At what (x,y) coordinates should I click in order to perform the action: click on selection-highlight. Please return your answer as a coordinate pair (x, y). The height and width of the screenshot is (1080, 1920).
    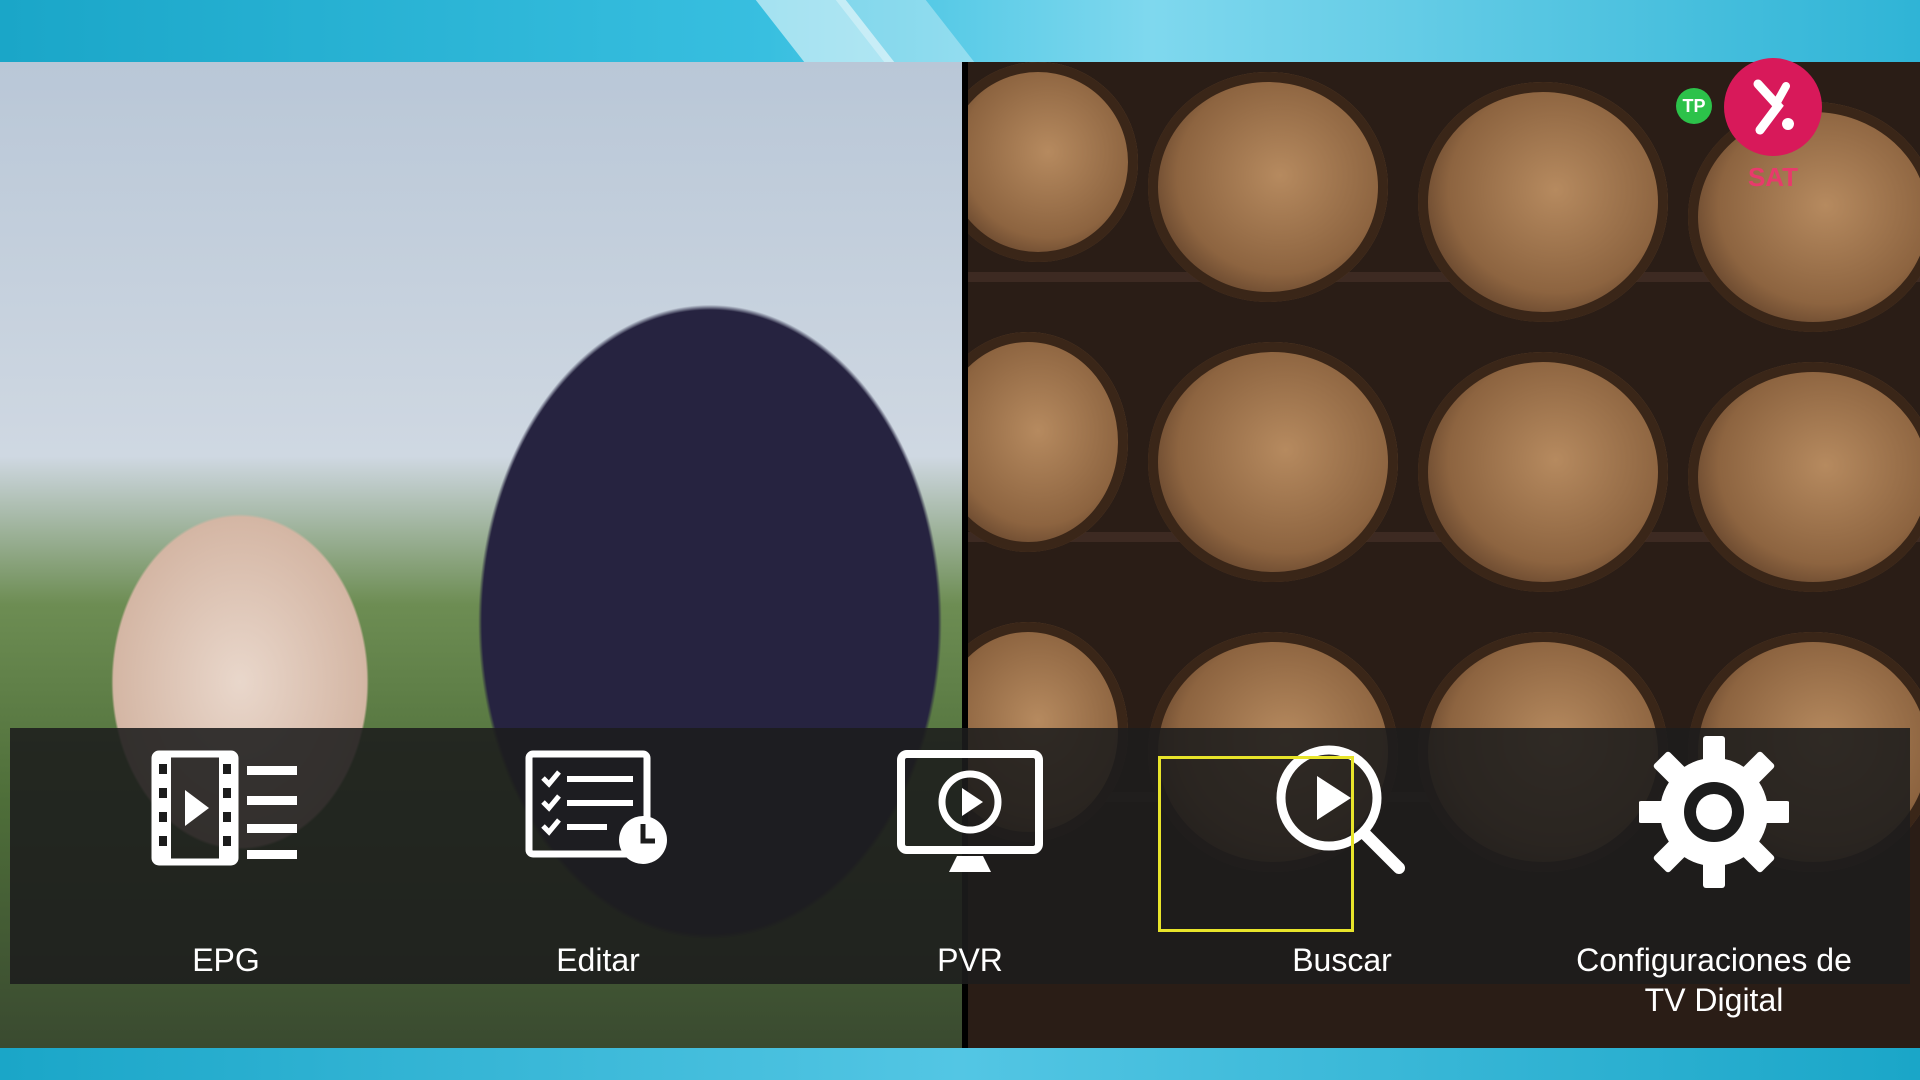
    Looking at the image, I should click on (1256, 844).